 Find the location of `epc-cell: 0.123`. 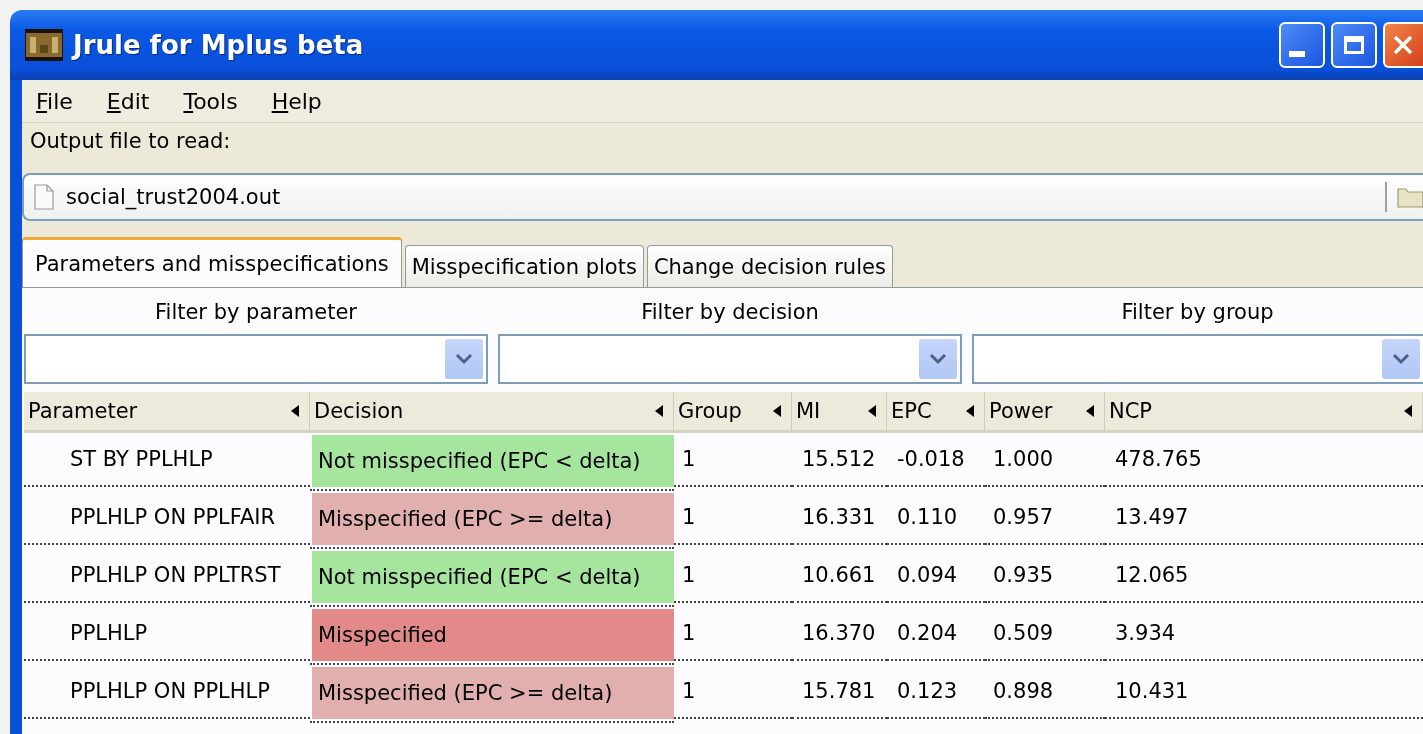

epc-cell: 0.123 is located at coordinates (927, 691).